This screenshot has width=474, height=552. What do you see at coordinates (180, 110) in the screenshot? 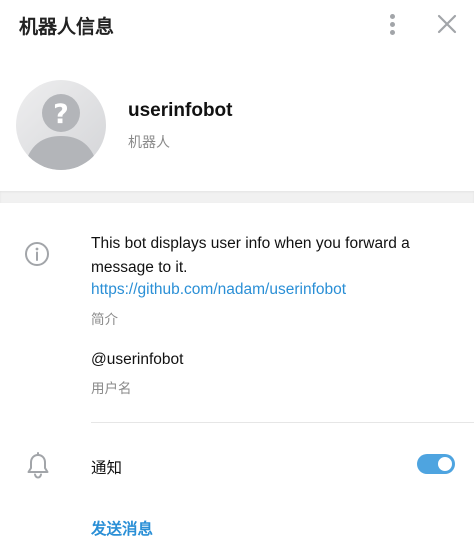
I see `bot-name: userinfobot` at bounding box center [180, 110].